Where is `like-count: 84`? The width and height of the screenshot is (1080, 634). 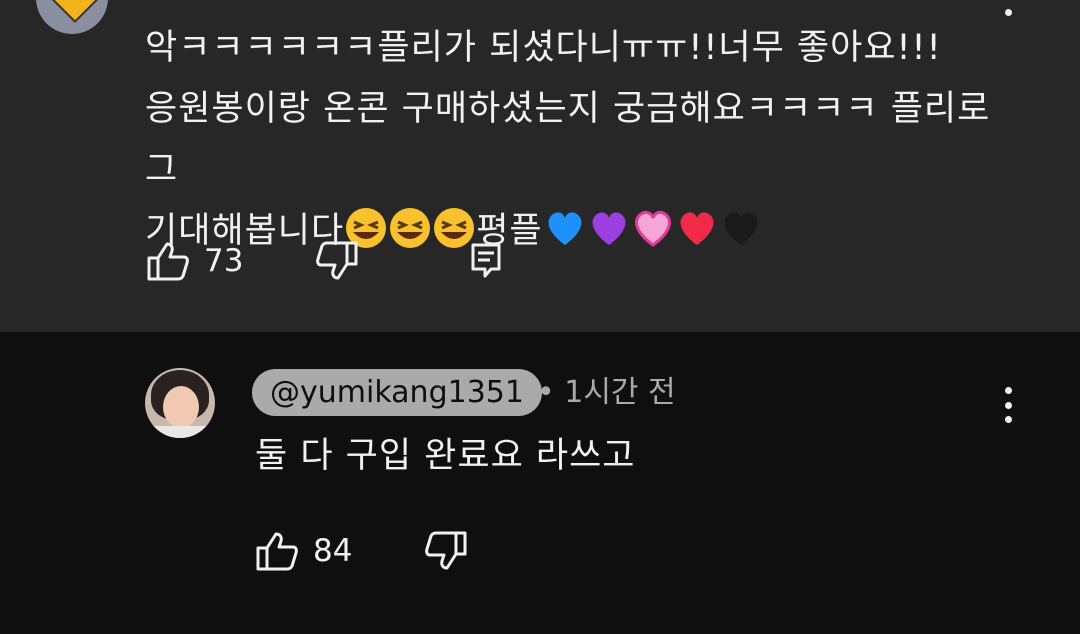 like-count: 84 is located at coordinates (333, 551).